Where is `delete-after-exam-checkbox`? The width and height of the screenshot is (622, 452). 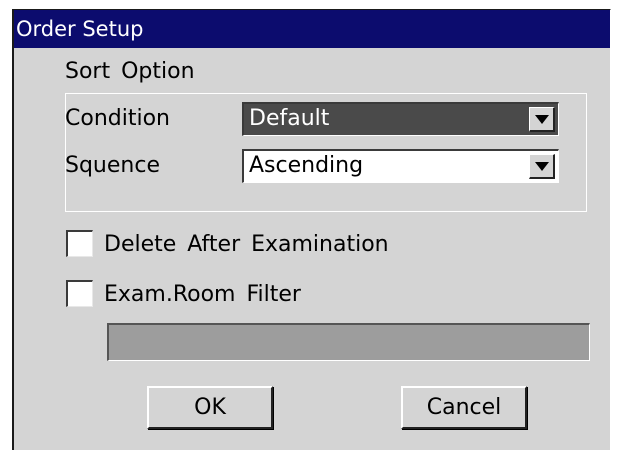 delete-after-exam-checkbox is located at coordinates (79, 243).